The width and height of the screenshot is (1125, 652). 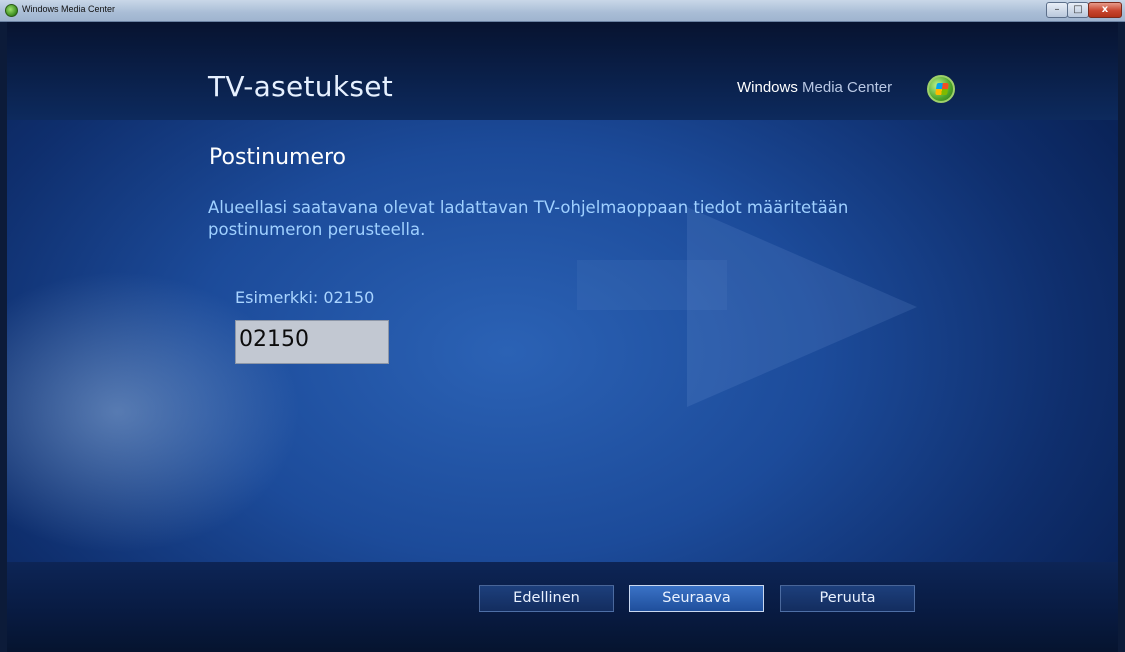 I want to click on minimize-icon: –, so click(x=1057, y=9).